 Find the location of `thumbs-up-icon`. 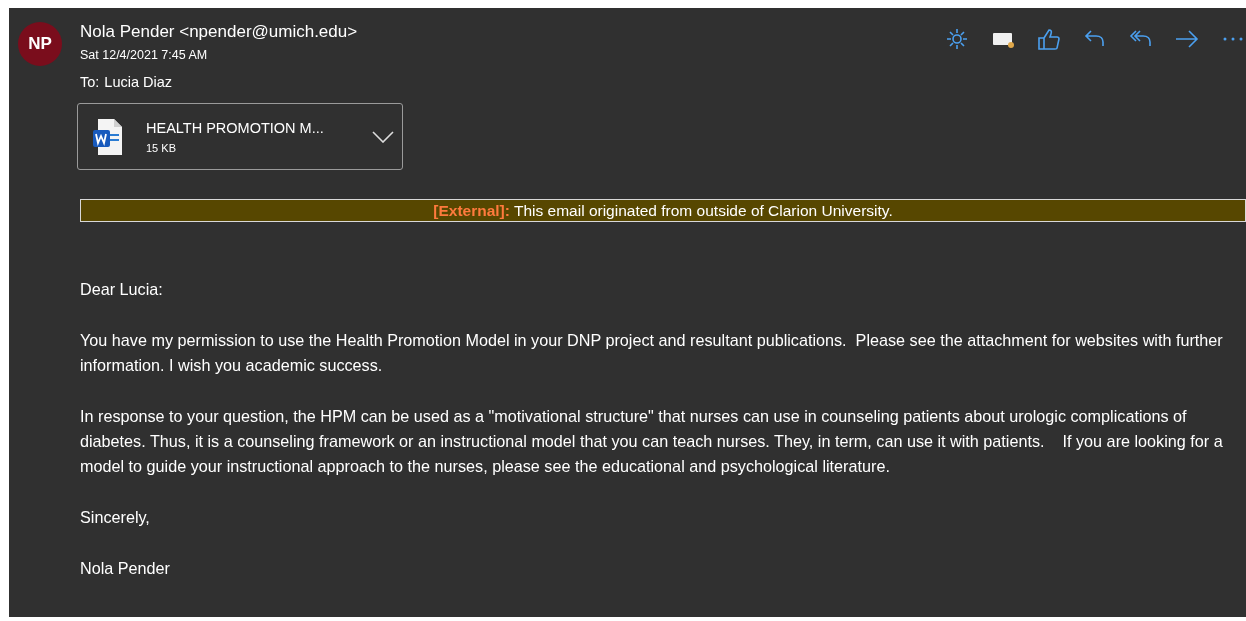

thumbs-up-icon is located at coordinates (1049, 39).